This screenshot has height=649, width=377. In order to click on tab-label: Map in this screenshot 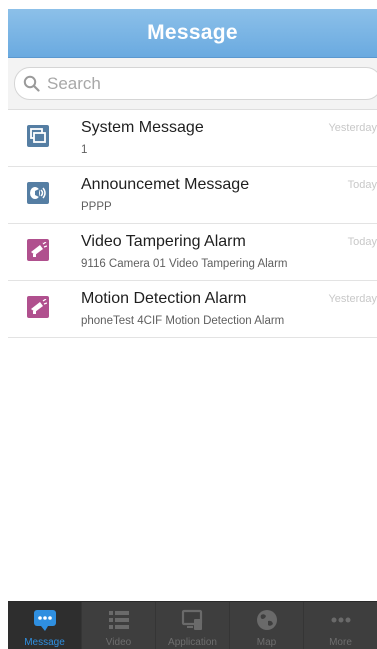, I will do `click(266, 642)`.